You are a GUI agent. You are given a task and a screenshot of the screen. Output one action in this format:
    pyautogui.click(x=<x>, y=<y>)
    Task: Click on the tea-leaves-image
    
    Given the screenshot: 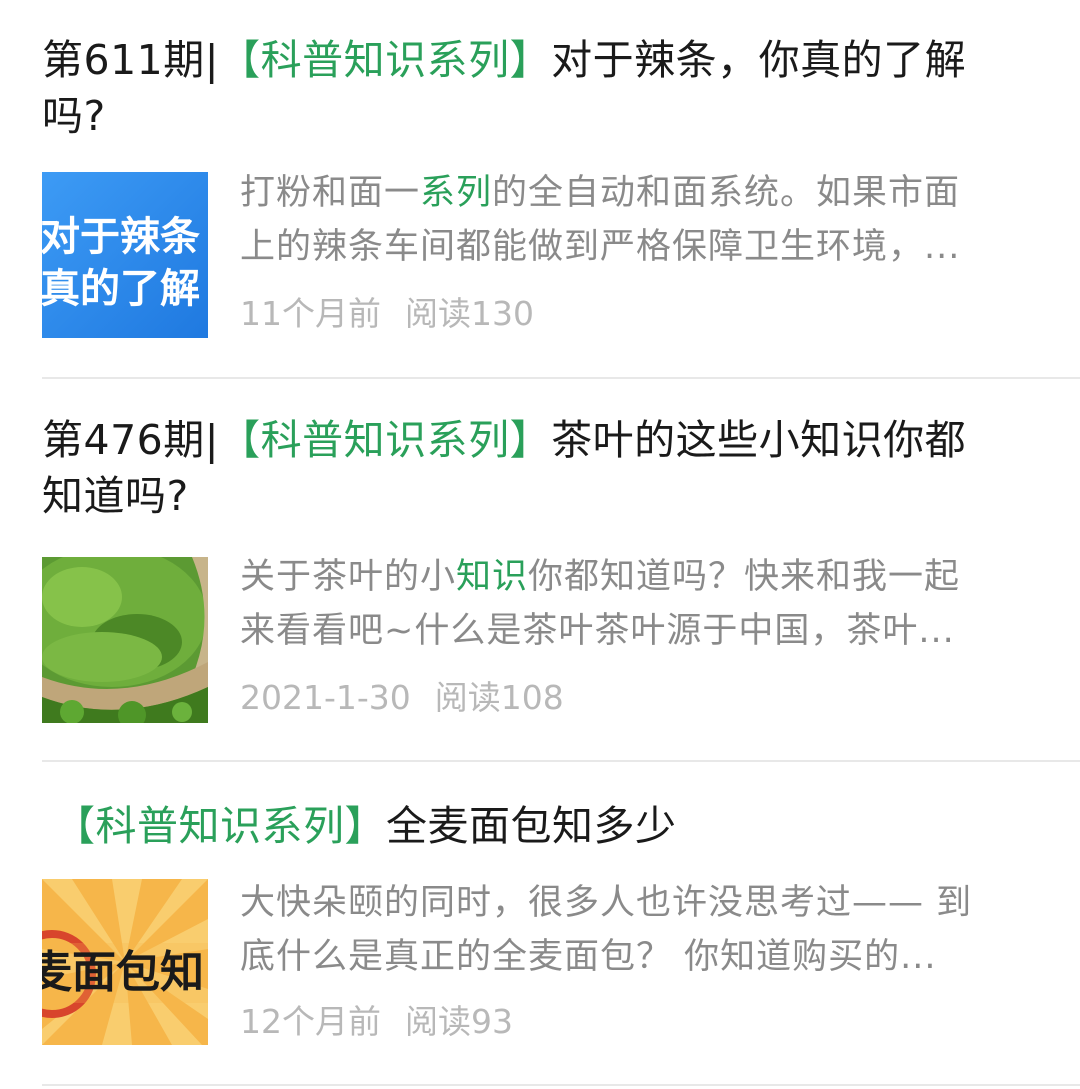 What is the action you would take?
    pyautogui.click(x=125, y=640)
    